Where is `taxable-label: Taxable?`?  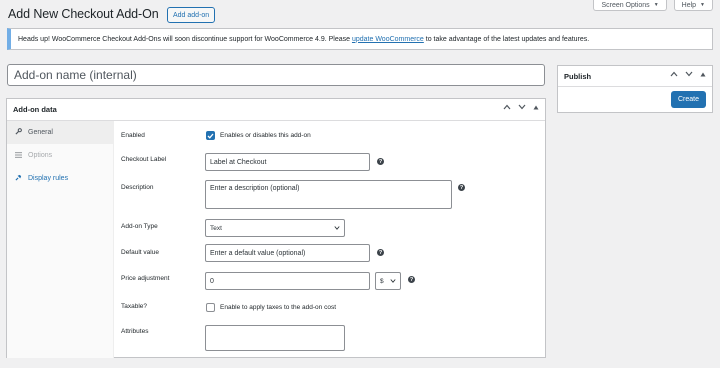 taxable-label: Taxable? is located at coordinates (134, 306).